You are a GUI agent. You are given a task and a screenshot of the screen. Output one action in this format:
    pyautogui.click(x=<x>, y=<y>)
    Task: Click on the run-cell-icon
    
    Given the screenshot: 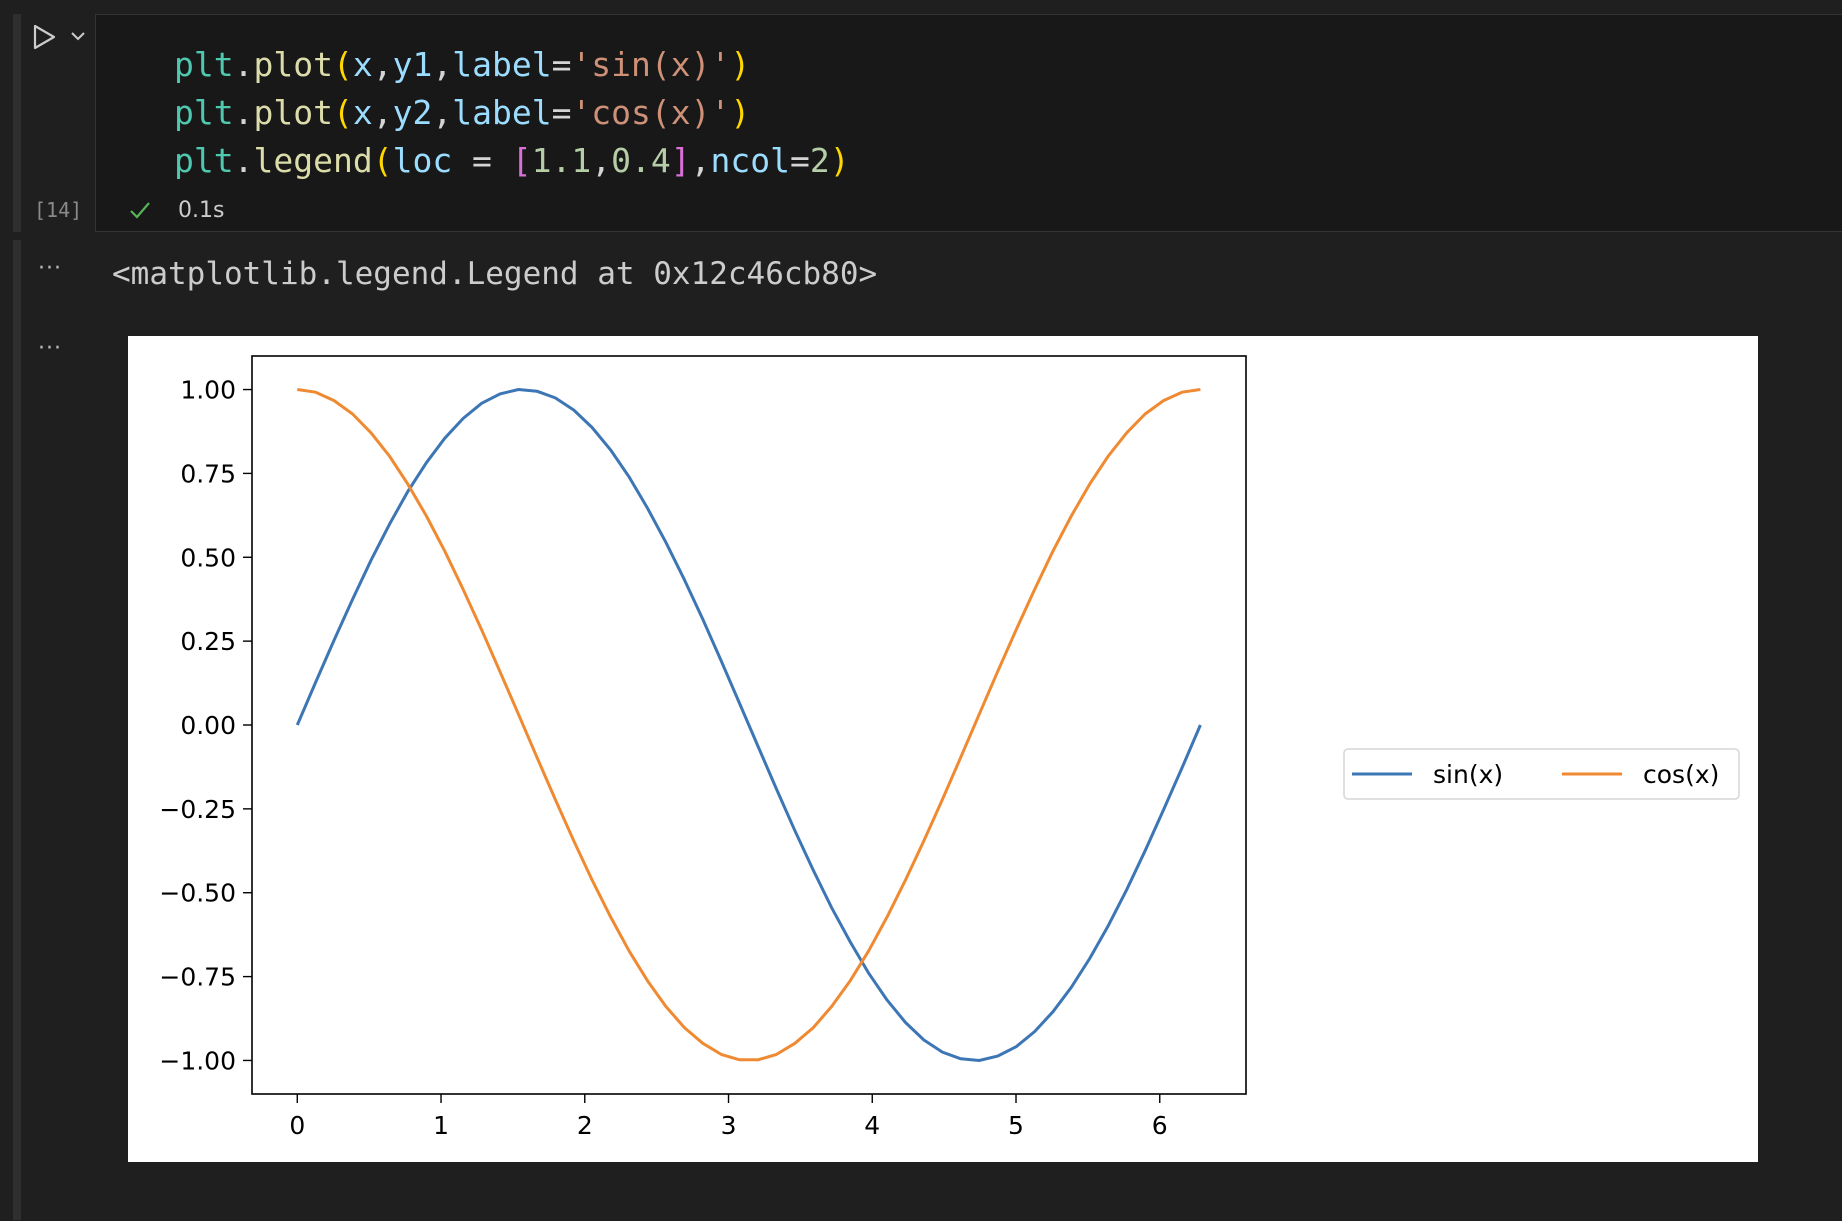 What is the action you would take?
    pyautogui.click(x=44, y=37)
    